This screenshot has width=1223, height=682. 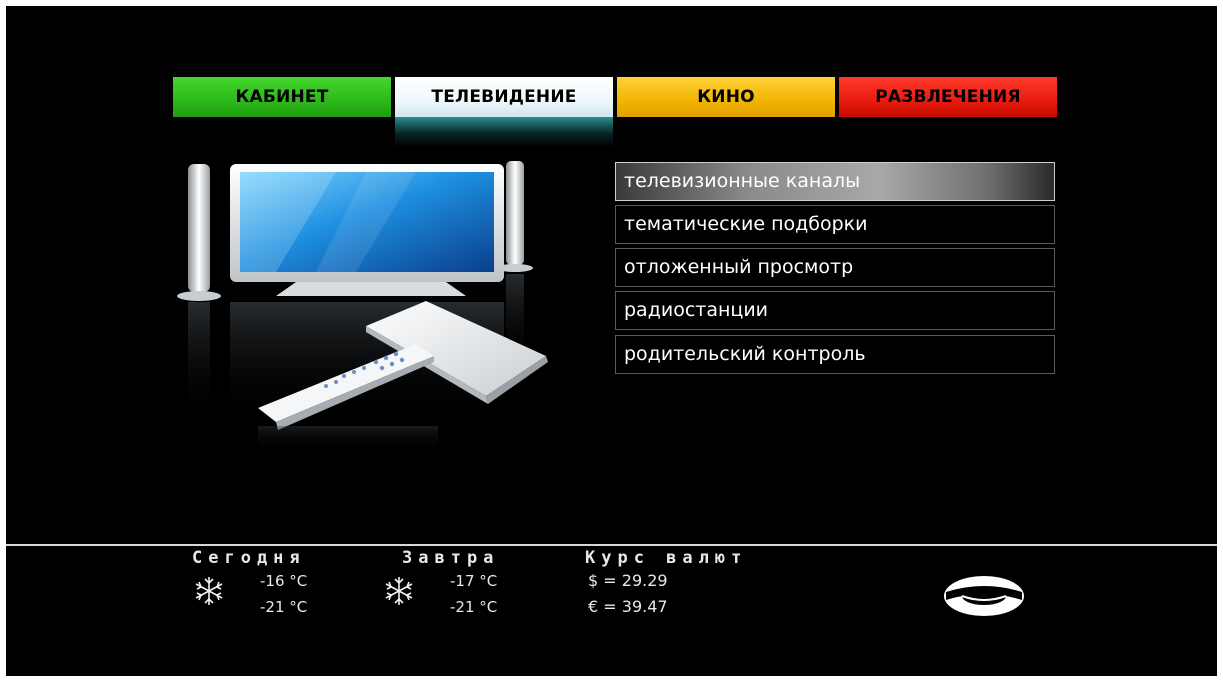 I want to click on active-tab-indicator, so click(x=504, y=132).